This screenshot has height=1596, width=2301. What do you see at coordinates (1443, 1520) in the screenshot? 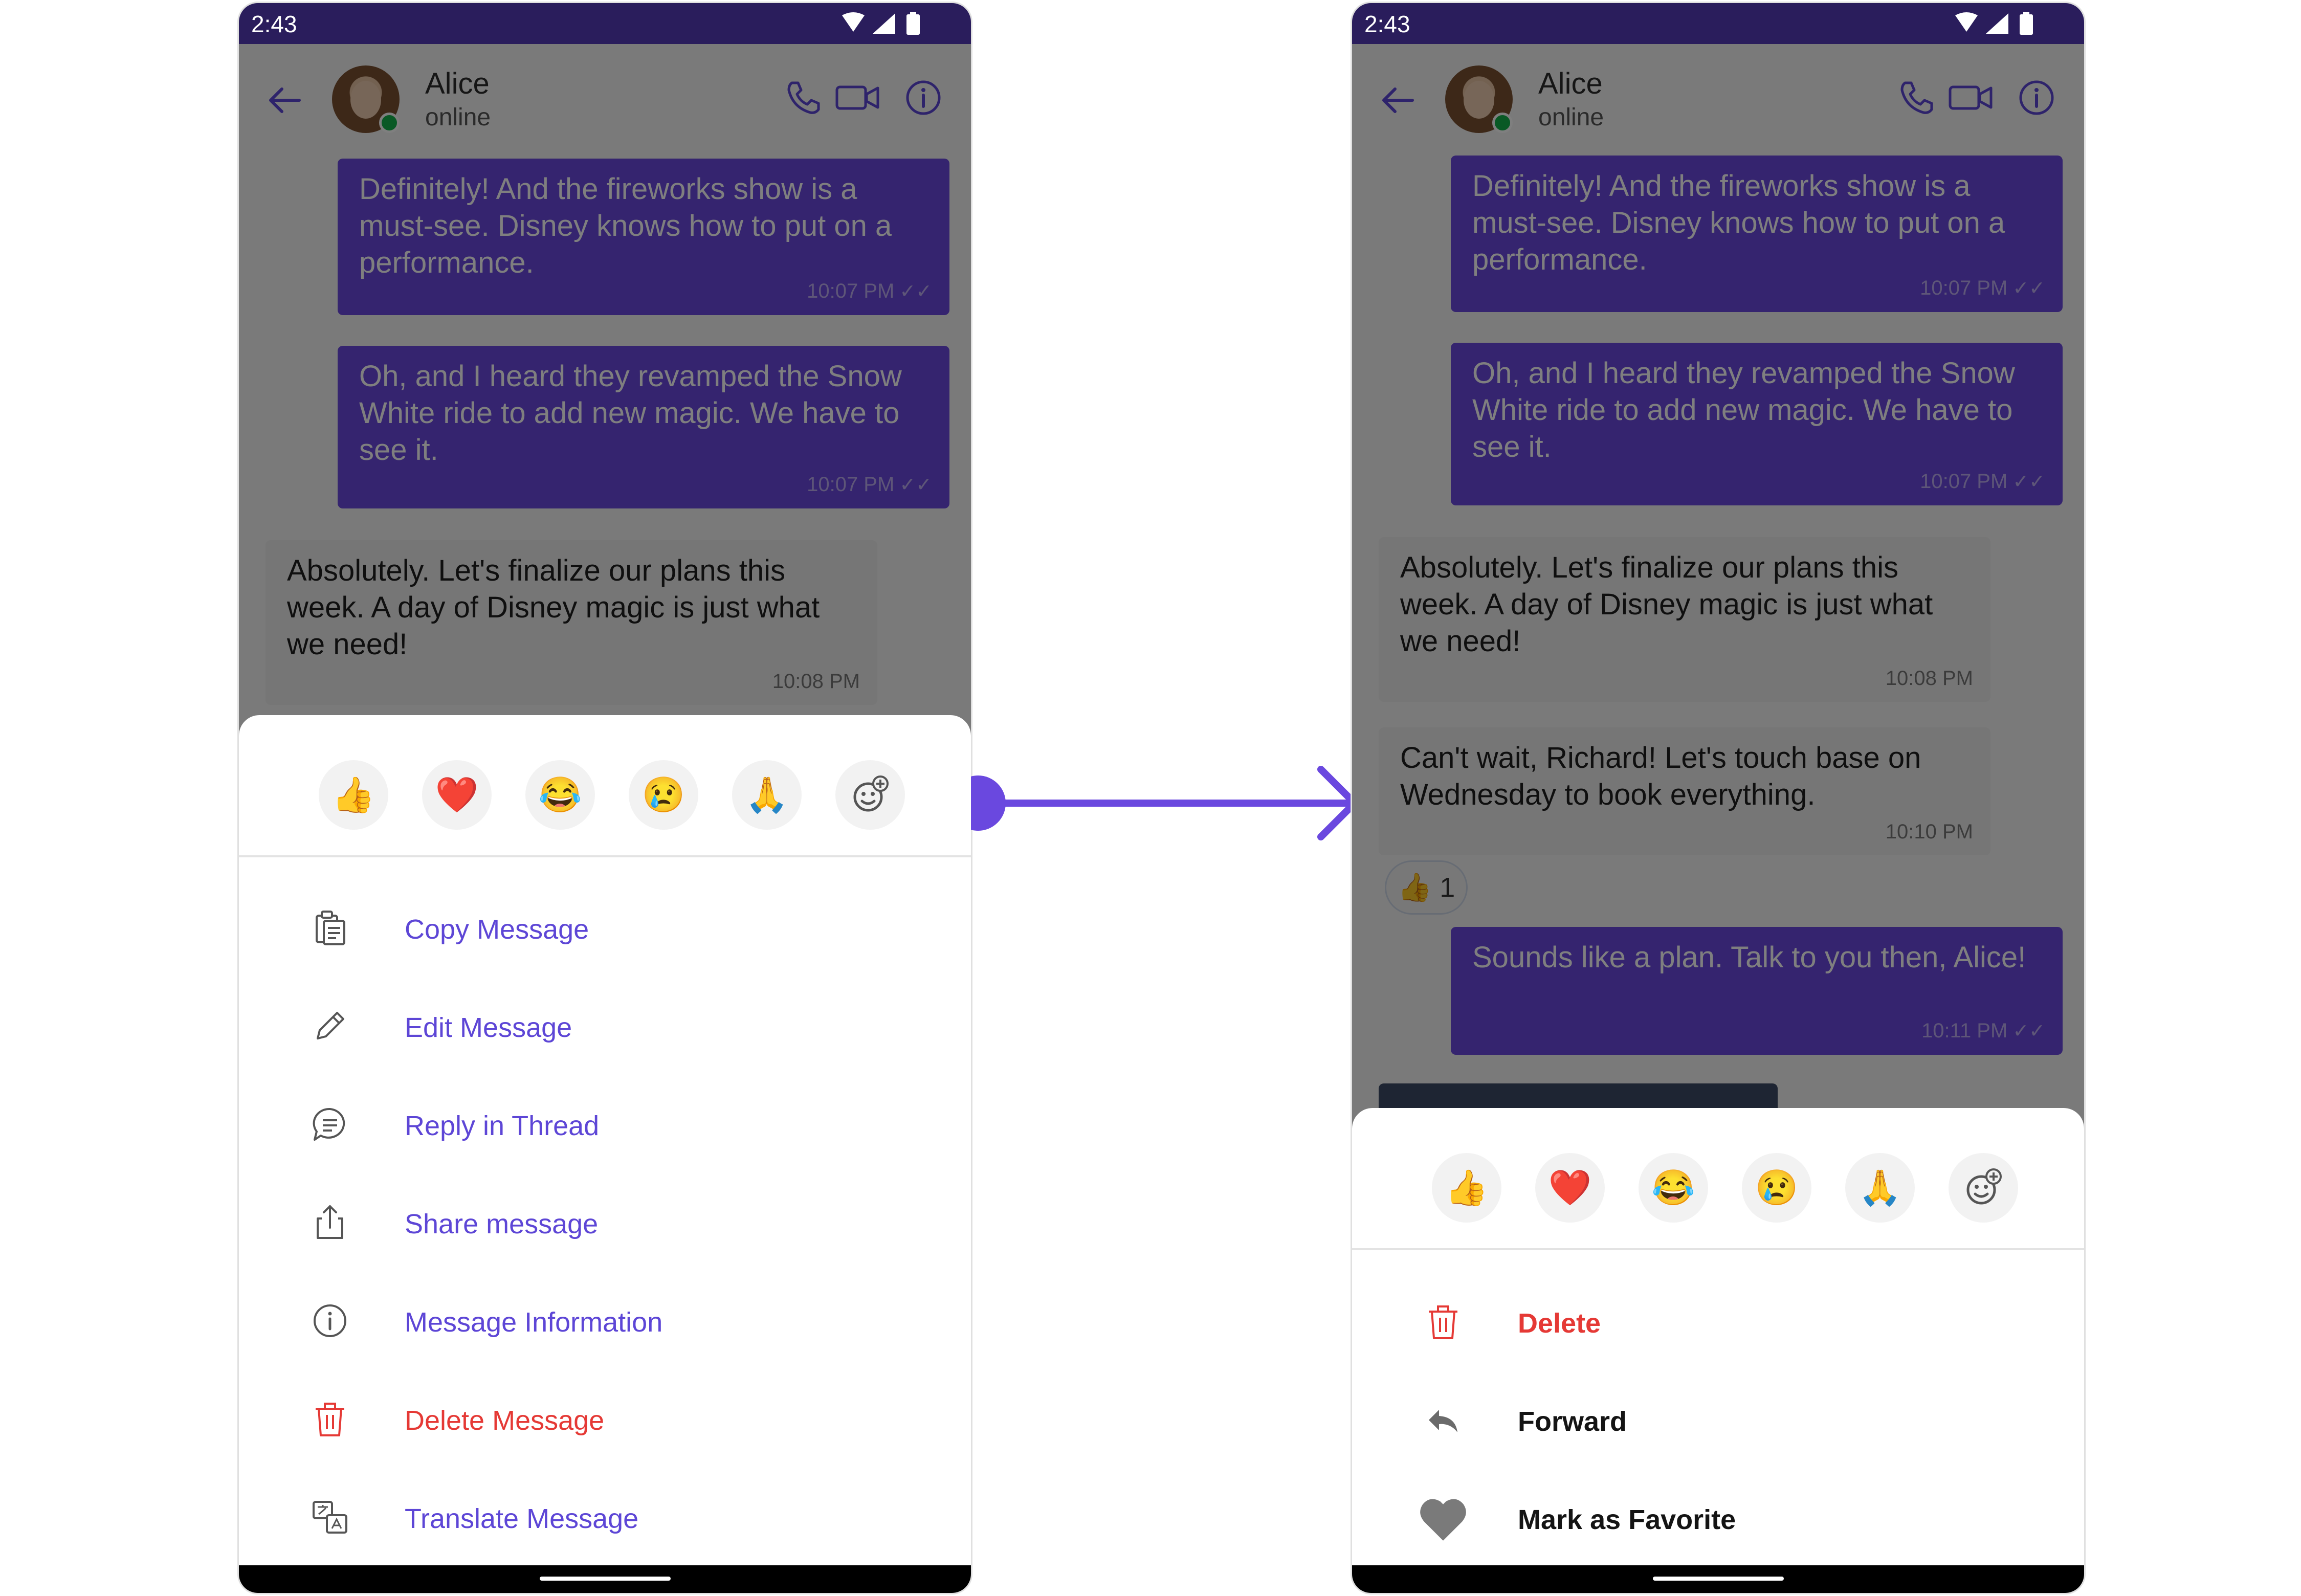
I see `heart-icon` at bounding box center [1443, 1520].